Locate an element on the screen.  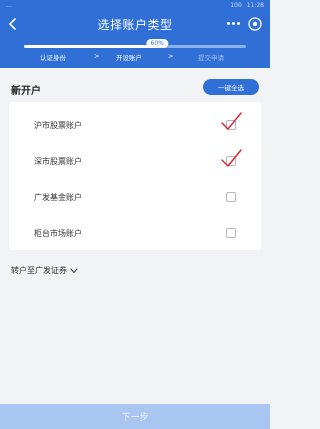
progress-track is located at coordinates (135, 46).